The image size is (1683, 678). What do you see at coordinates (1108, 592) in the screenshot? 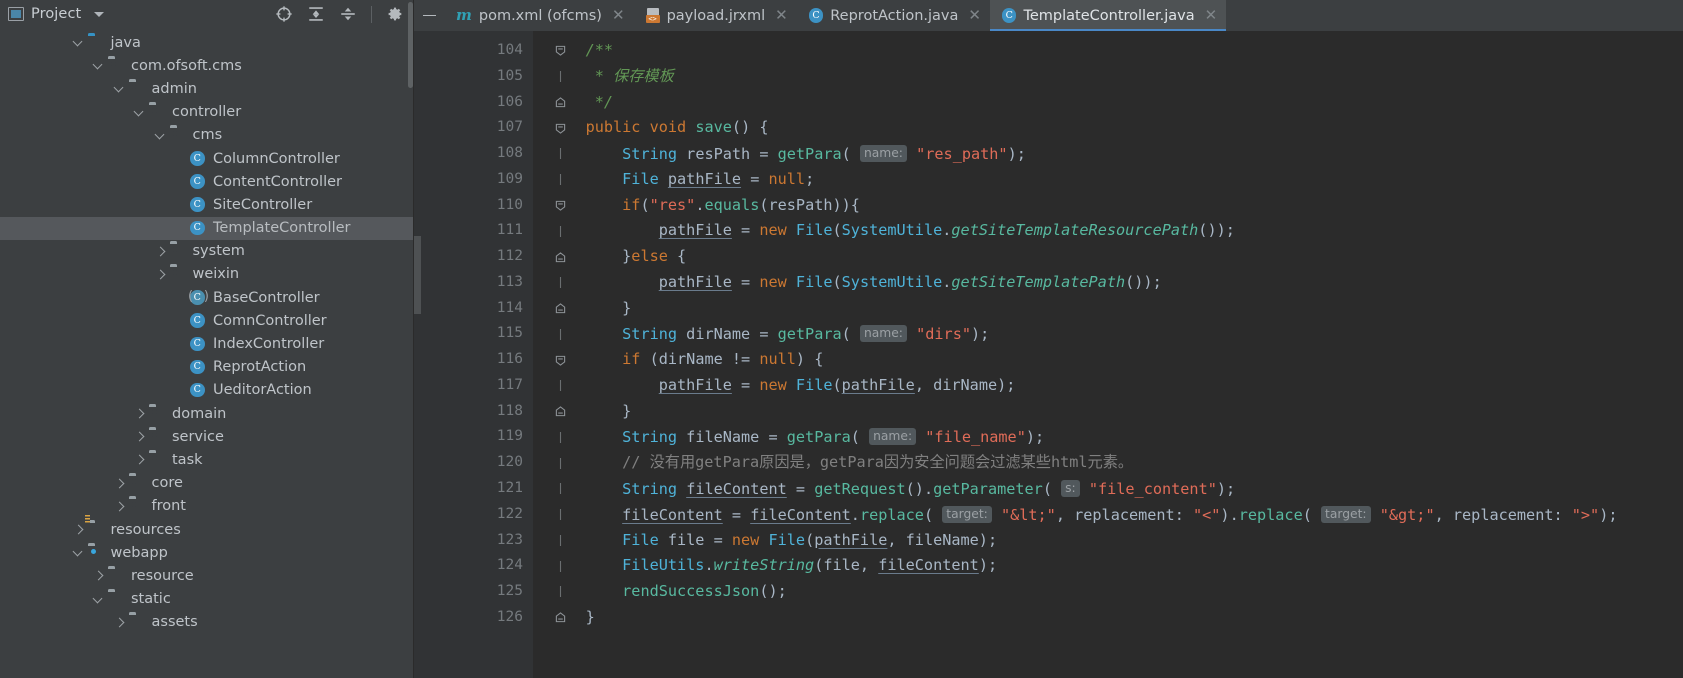
I see `code-line: rendSuccessJson();` at bounding box center [1108, 592].